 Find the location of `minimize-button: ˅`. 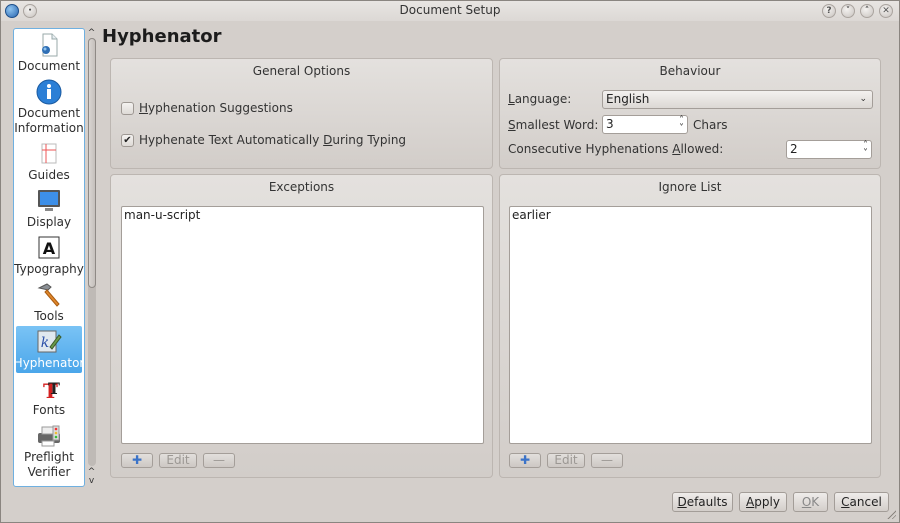

minimize-button: ˅ is located at coordinates (848, 11).